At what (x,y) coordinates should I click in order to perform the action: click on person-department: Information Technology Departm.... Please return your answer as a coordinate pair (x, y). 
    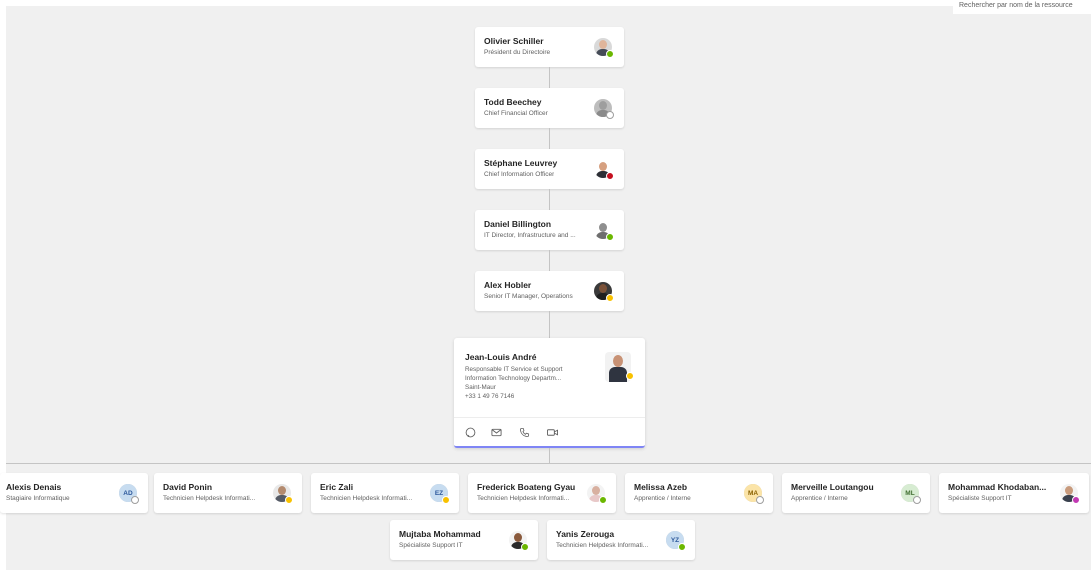
    Looking at the image, I should click on (513, 378).